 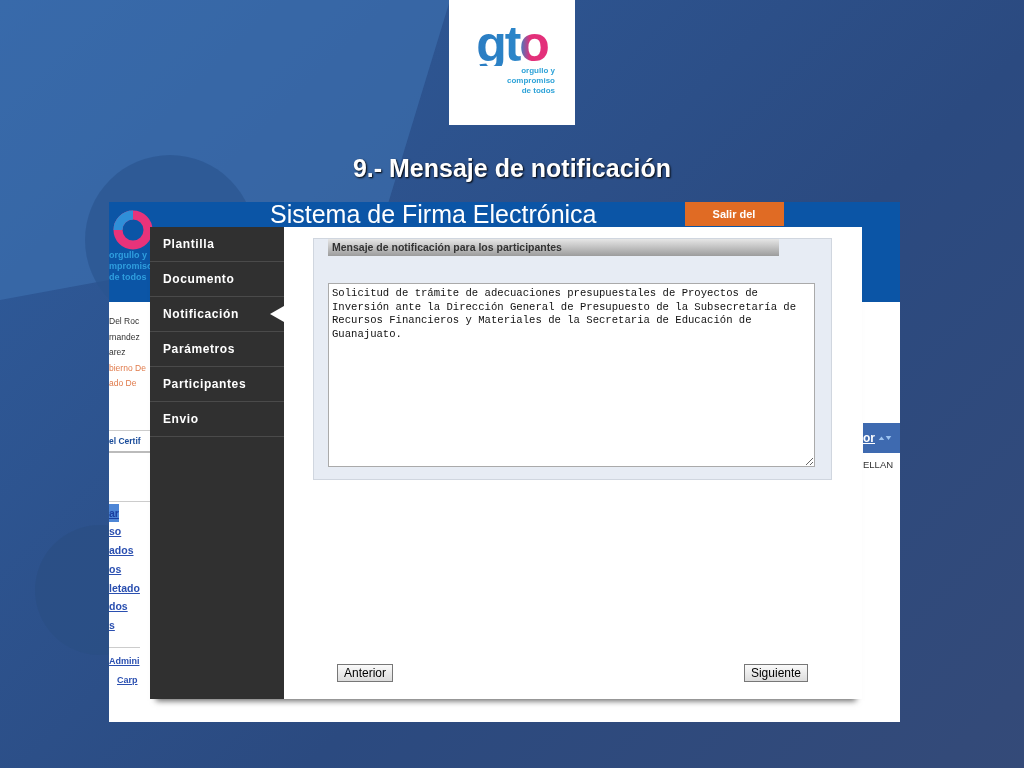 What do you see at coordinates (125, 337) in the screenshot?
I see `user-info-text: rnandez` at bounding box center [125, 337].